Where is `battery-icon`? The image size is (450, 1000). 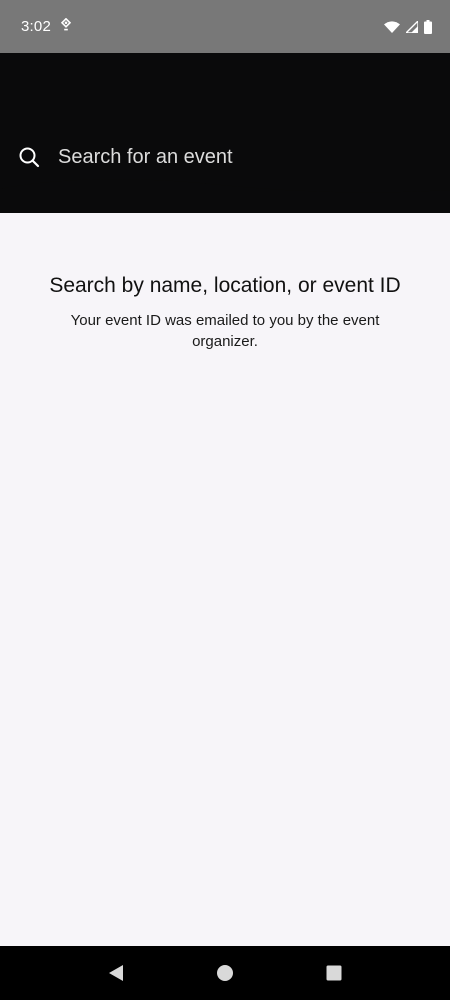 battery-icon is located at coordinates (428, 26).